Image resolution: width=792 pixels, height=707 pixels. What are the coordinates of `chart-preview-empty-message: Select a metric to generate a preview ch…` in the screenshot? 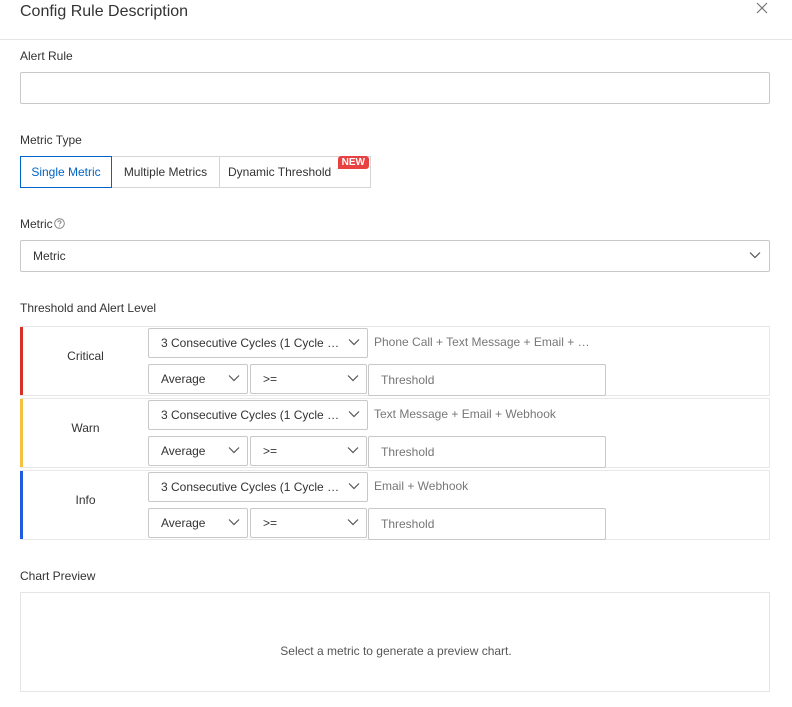 It's located at (396, 651).